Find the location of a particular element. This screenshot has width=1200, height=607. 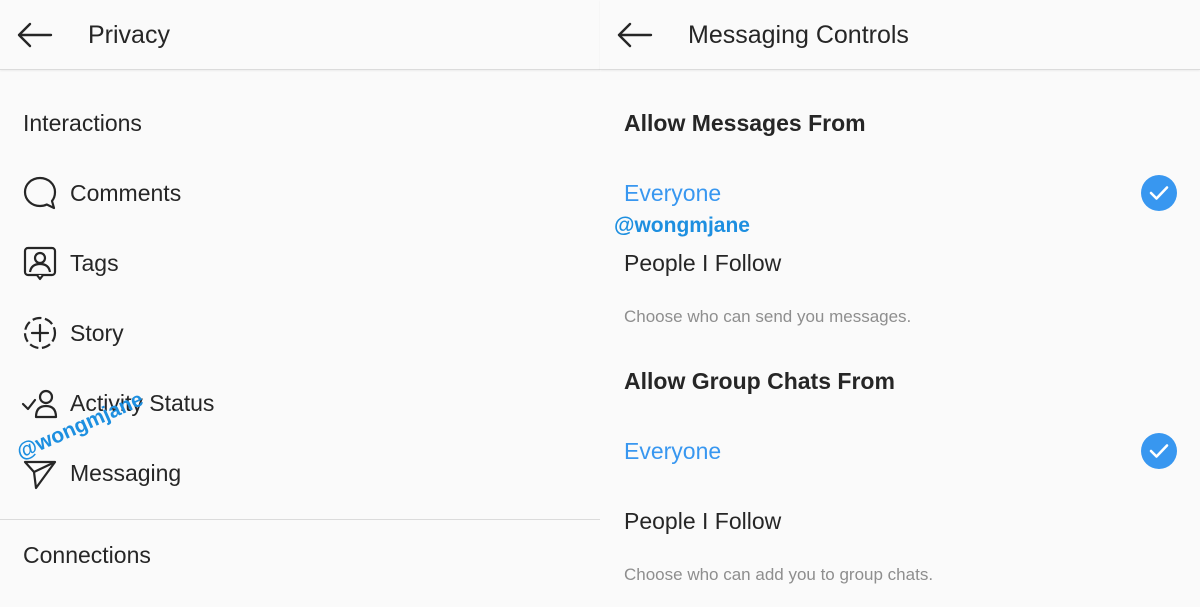

menu-label: Story is located at coordinates (97, 332).